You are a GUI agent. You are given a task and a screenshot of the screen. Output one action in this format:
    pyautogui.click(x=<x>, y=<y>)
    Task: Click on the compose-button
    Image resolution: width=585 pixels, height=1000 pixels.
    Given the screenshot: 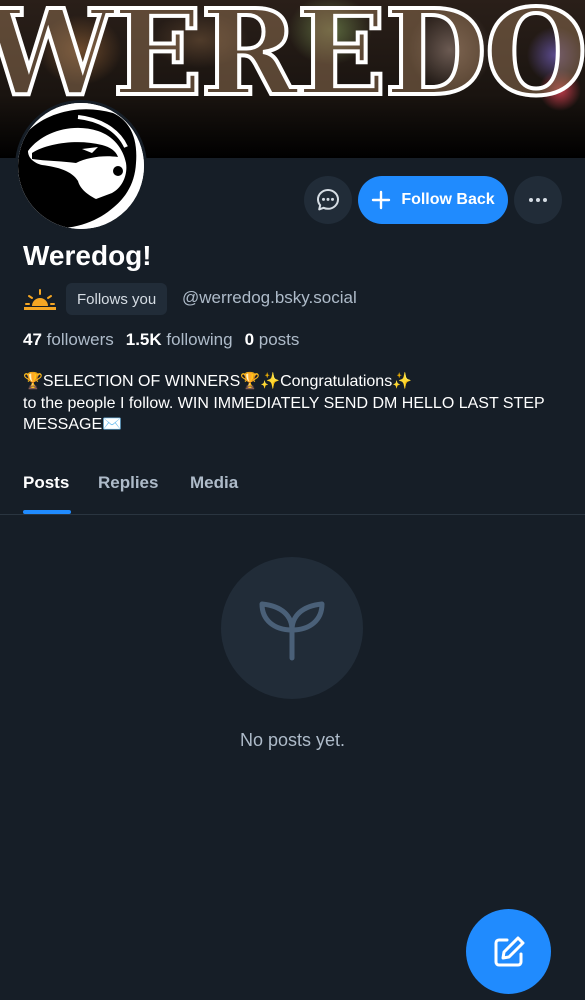 What is the action you would take?
    pyautogui.click(x=508, y=951)
    